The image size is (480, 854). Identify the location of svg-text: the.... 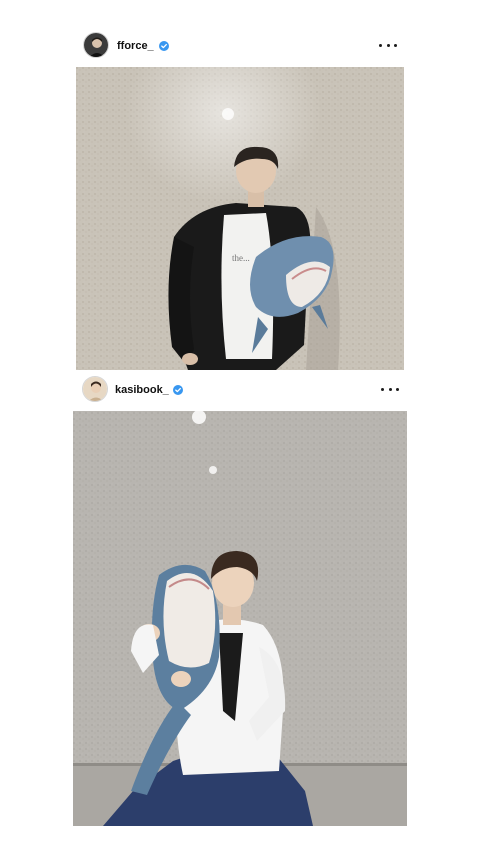
(241, 258).